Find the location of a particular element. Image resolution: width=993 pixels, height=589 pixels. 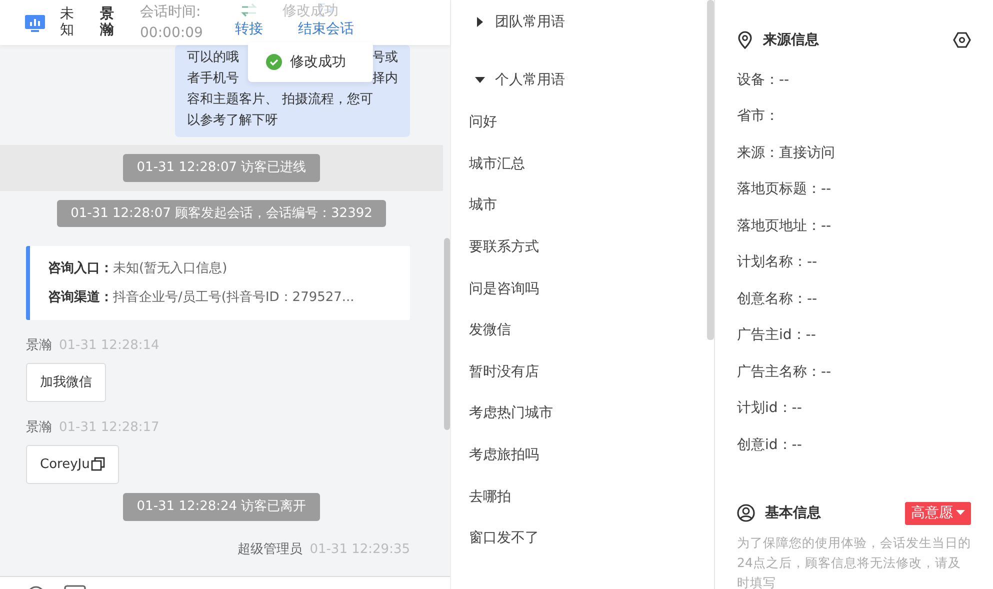

agent-name: 景瀚 is located at coordinates (107, 22).